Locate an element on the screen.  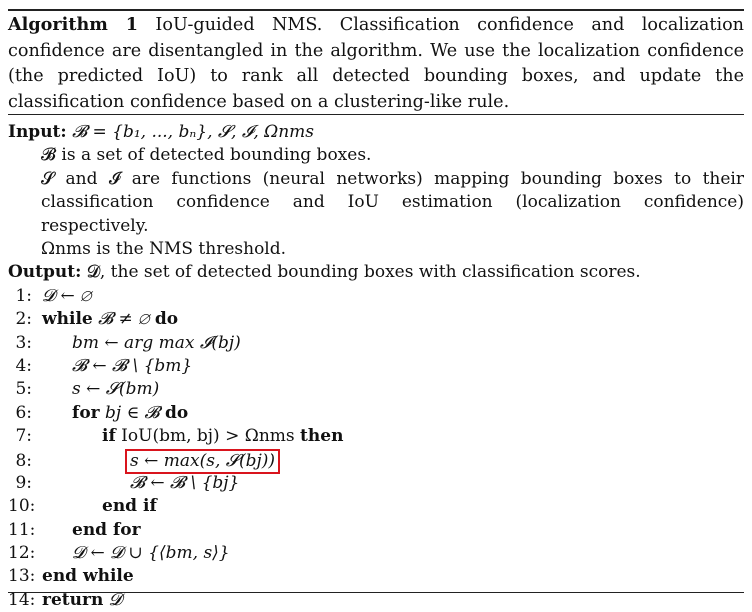
step-number: 9: is located at coordinates (23, 482).